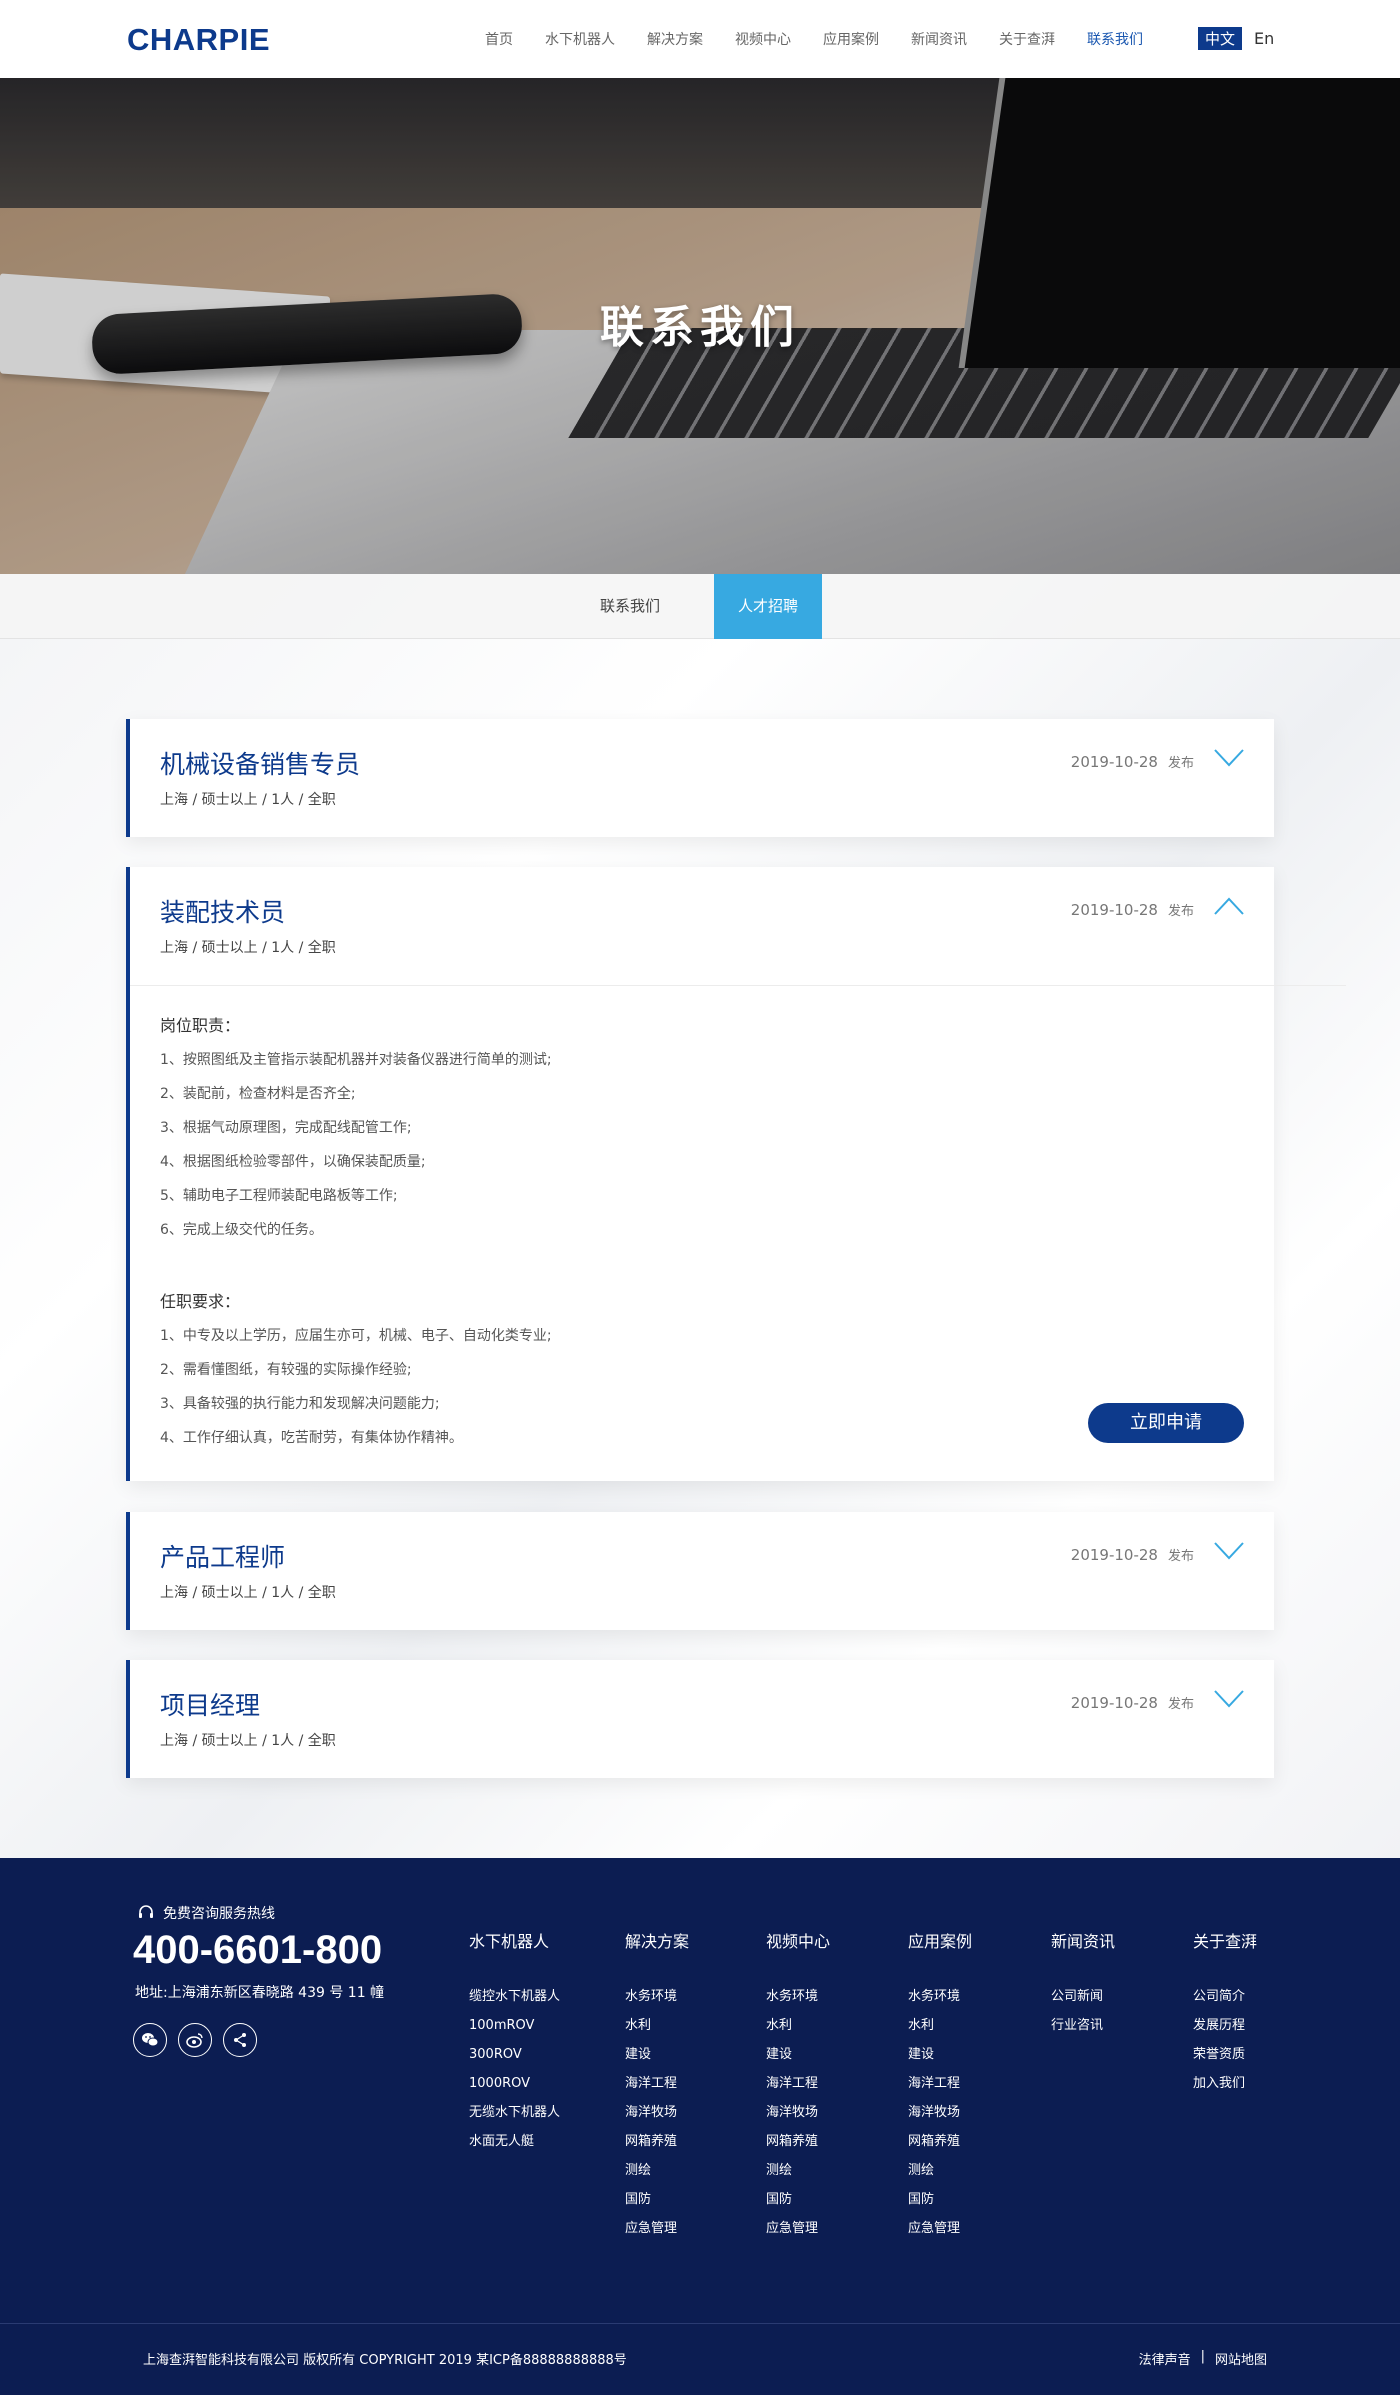 The width and height of the screenshot is (1400, 2395). I want to click on job-date-suffix: 发布, so click(1180, 1704).